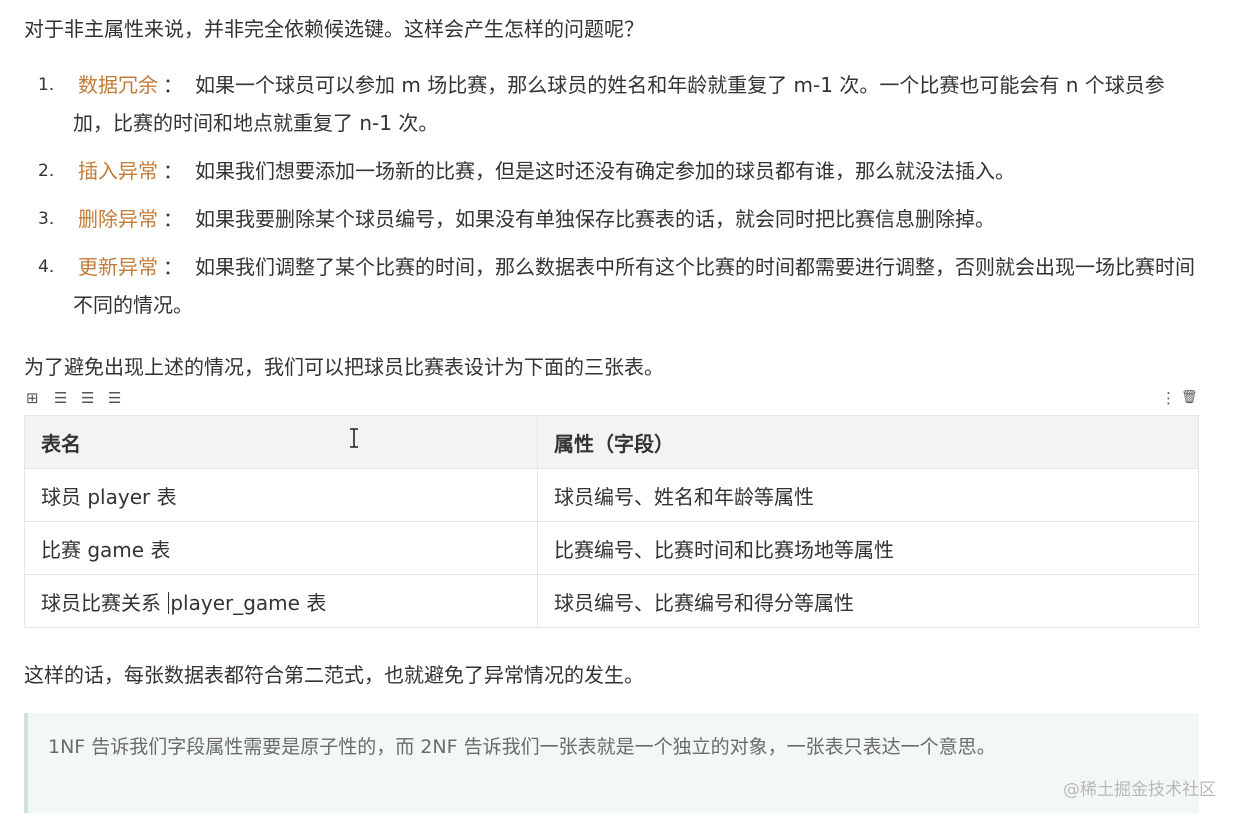  I want to click on table-header-row: 表名 属性（字段）, so click(611, 442).